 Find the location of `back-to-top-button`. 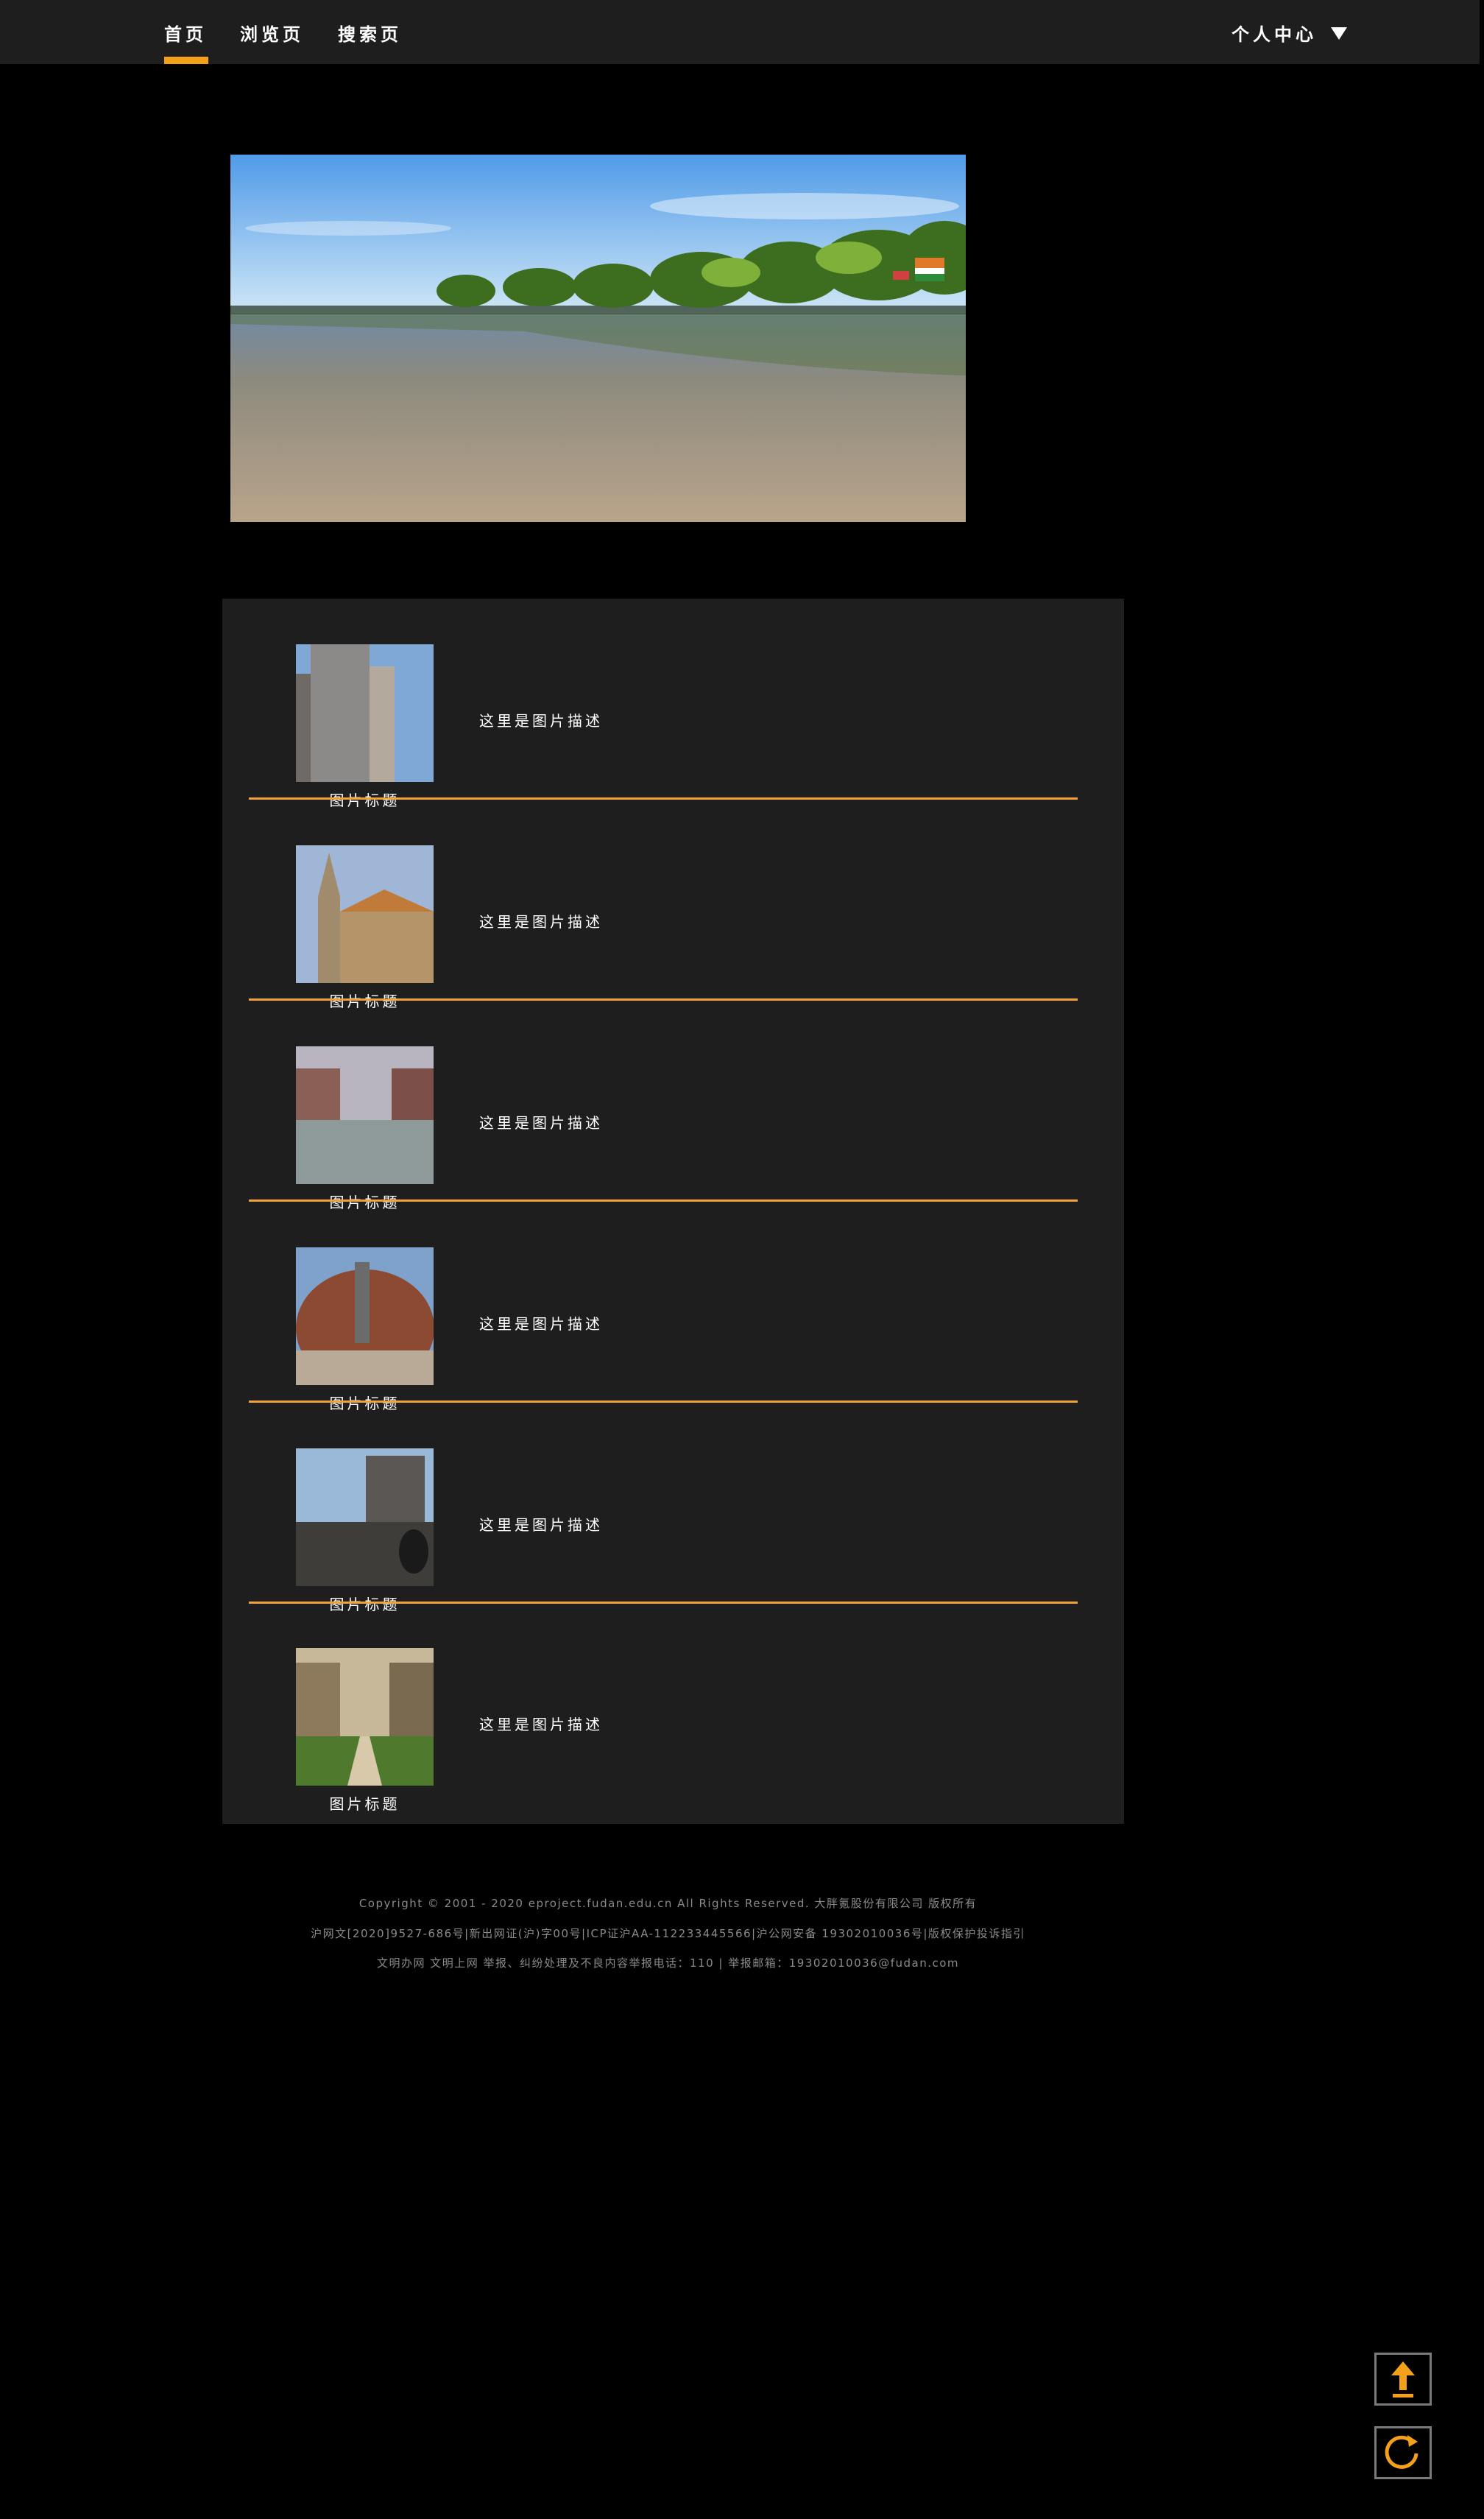

back-to-top-button is located at coordinates (1403, 2379).